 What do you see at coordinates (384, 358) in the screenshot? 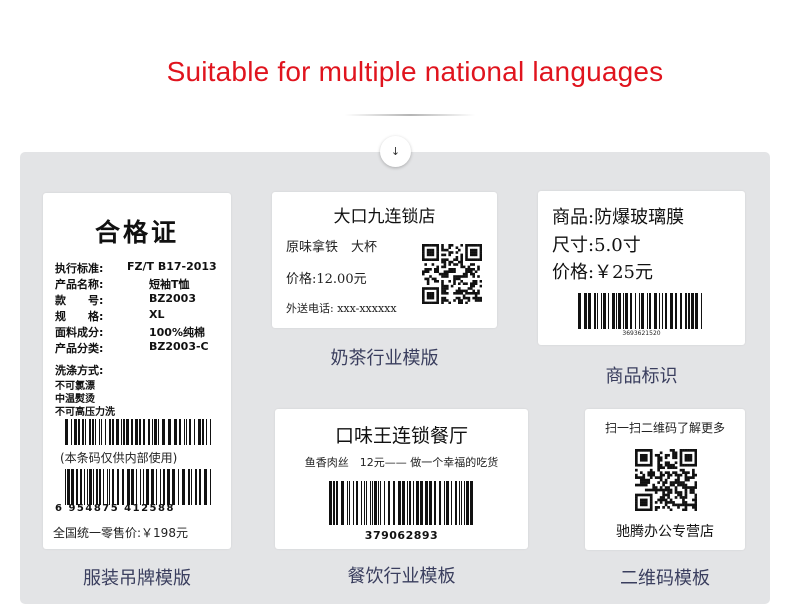
I see `milk-tea-caption: 奶茶行业模版` at bounding box center [384, 358].